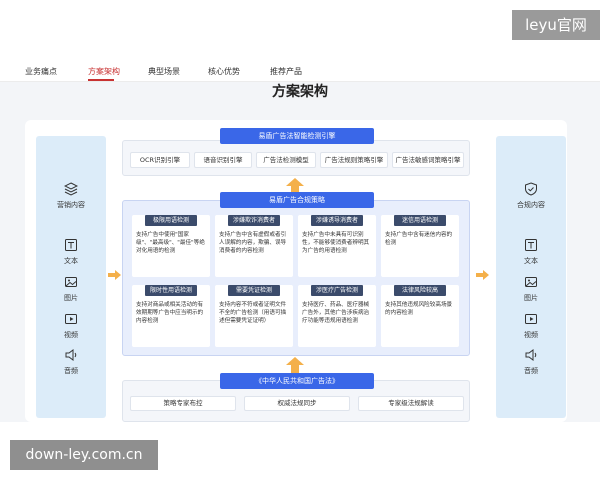 This screenshot has height=480, width=600. What do you see at coordinates (71, 298) in the screenshot?
I see `input-item-label: 图片` at bounding box center [71, 298].